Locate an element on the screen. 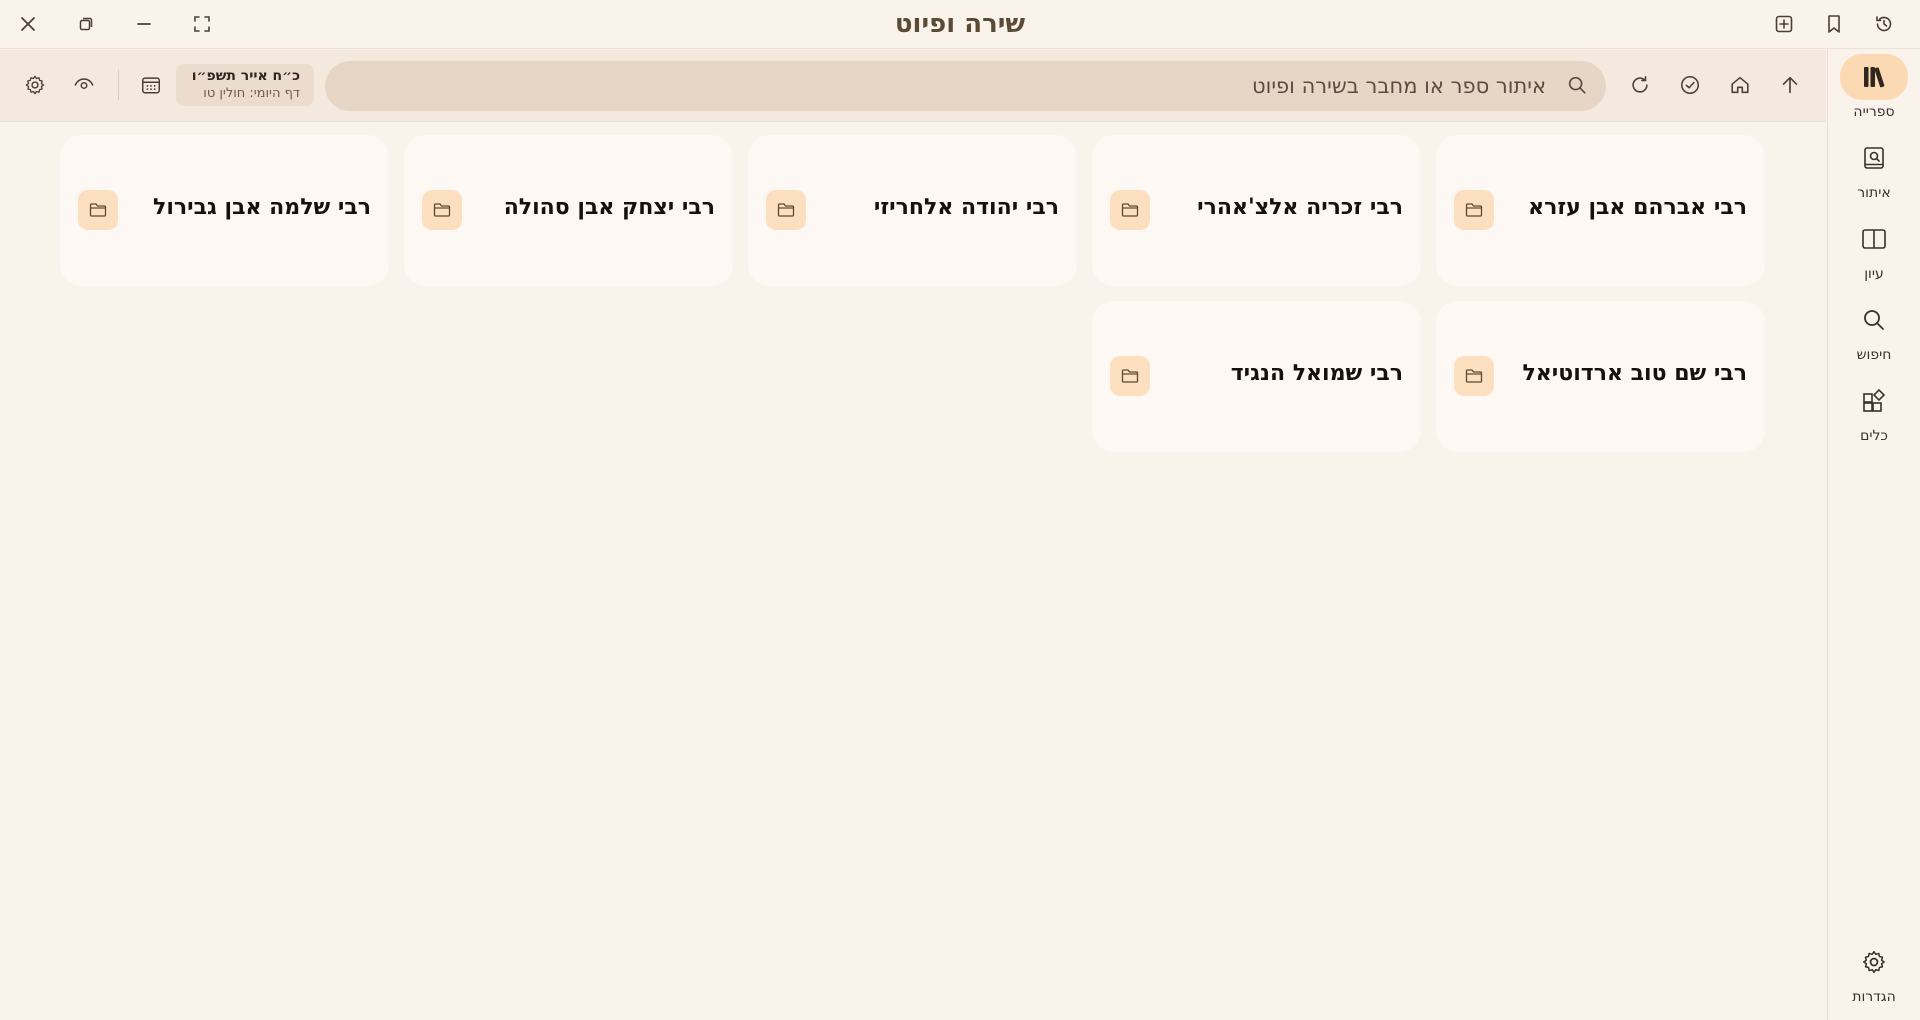 The height and width of the screenshot is (1020, 1920). hebrew-date-chip: כ״ח אייר תשפ״ו דף היומי: חולין טו is located at coordinates (245, 85).